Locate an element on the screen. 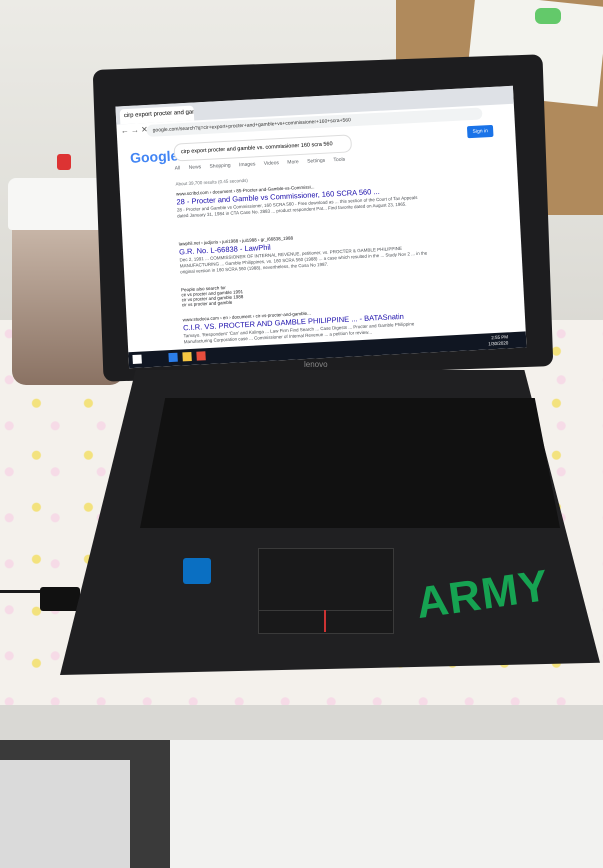 This screenshot has height=868, width=603. chrome-icon is located at coordinates (201, 356).